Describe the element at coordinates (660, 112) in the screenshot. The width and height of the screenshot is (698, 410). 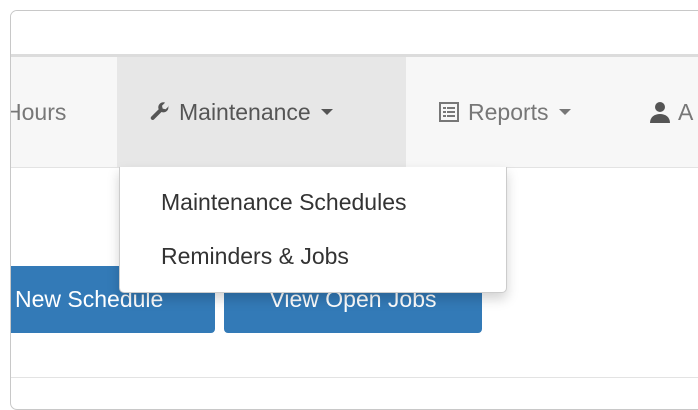
I see `user-icon` at that location.